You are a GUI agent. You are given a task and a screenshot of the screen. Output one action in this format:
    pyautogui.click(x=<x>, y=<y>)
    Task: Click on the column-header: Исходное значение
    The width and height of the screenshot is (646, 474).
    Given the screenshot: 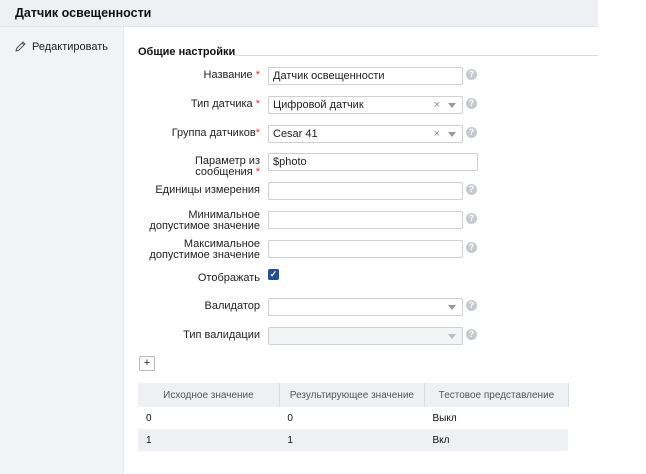 What is the action you would take?
    pyautogui.click(x=209, y=395)
    